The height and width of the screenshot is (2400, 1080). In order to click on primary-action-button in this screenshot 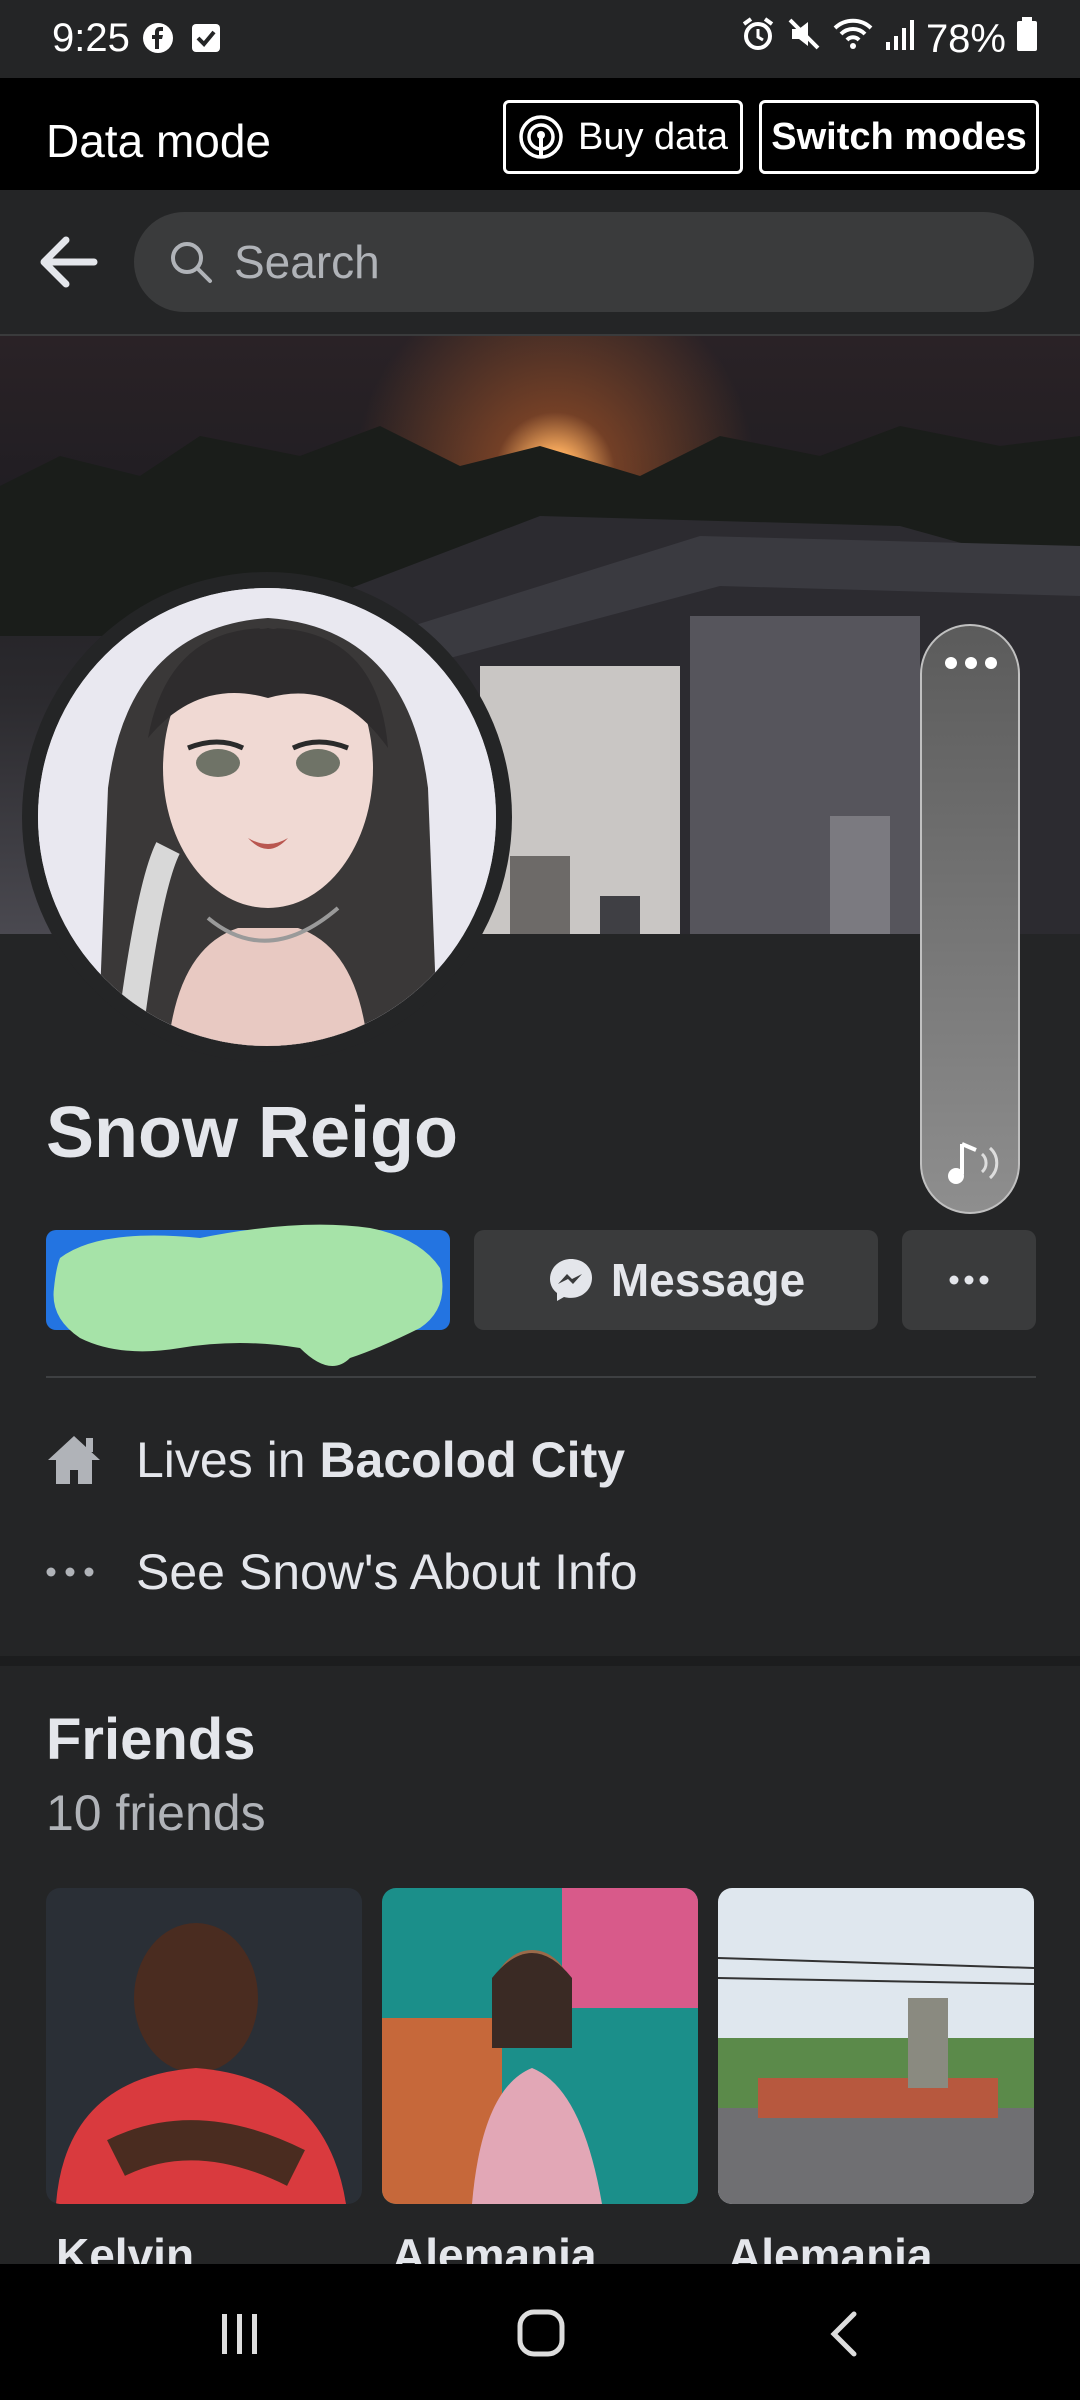, I will do `click(248, 1295)`.